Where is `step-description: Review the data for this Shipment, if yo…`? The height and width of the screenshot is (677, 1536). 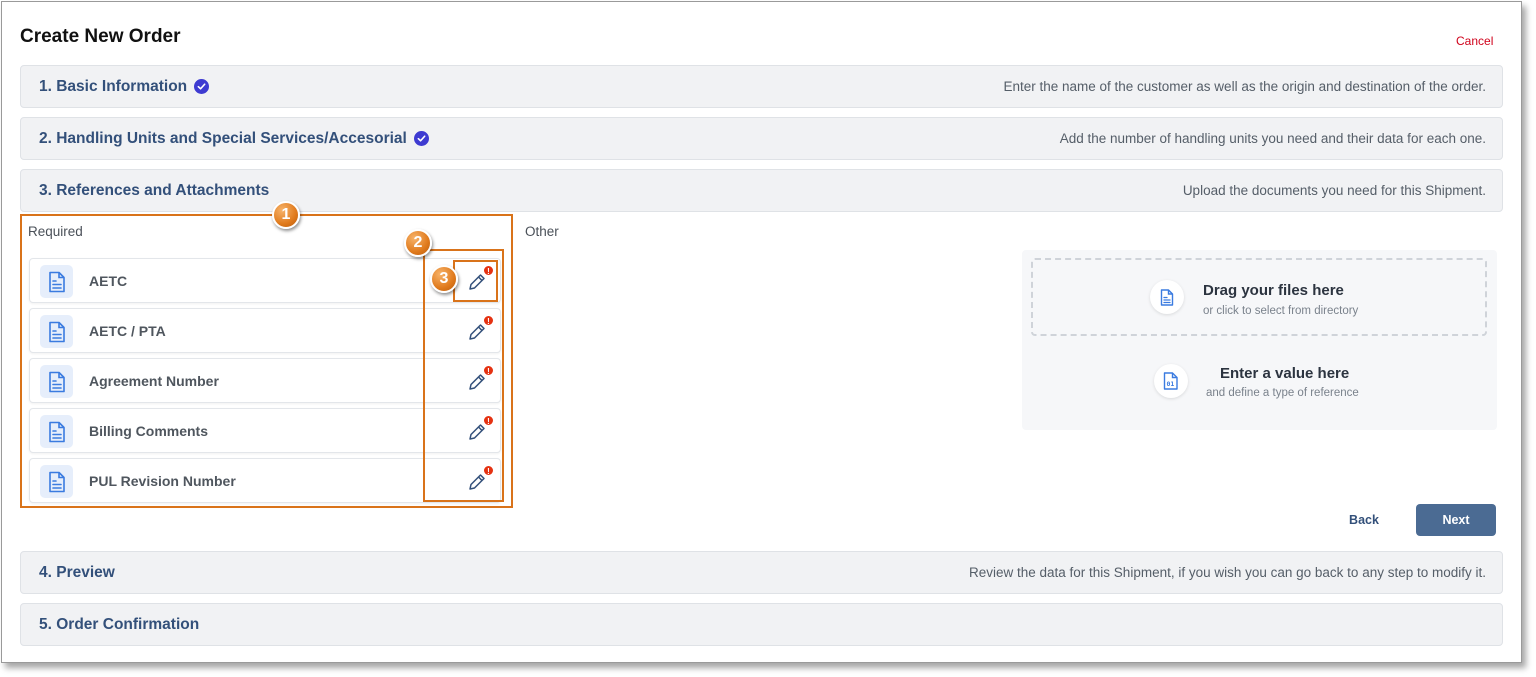 step-description: Review the data for this Shipment, if yo… is located at coordinates (1227, 572).